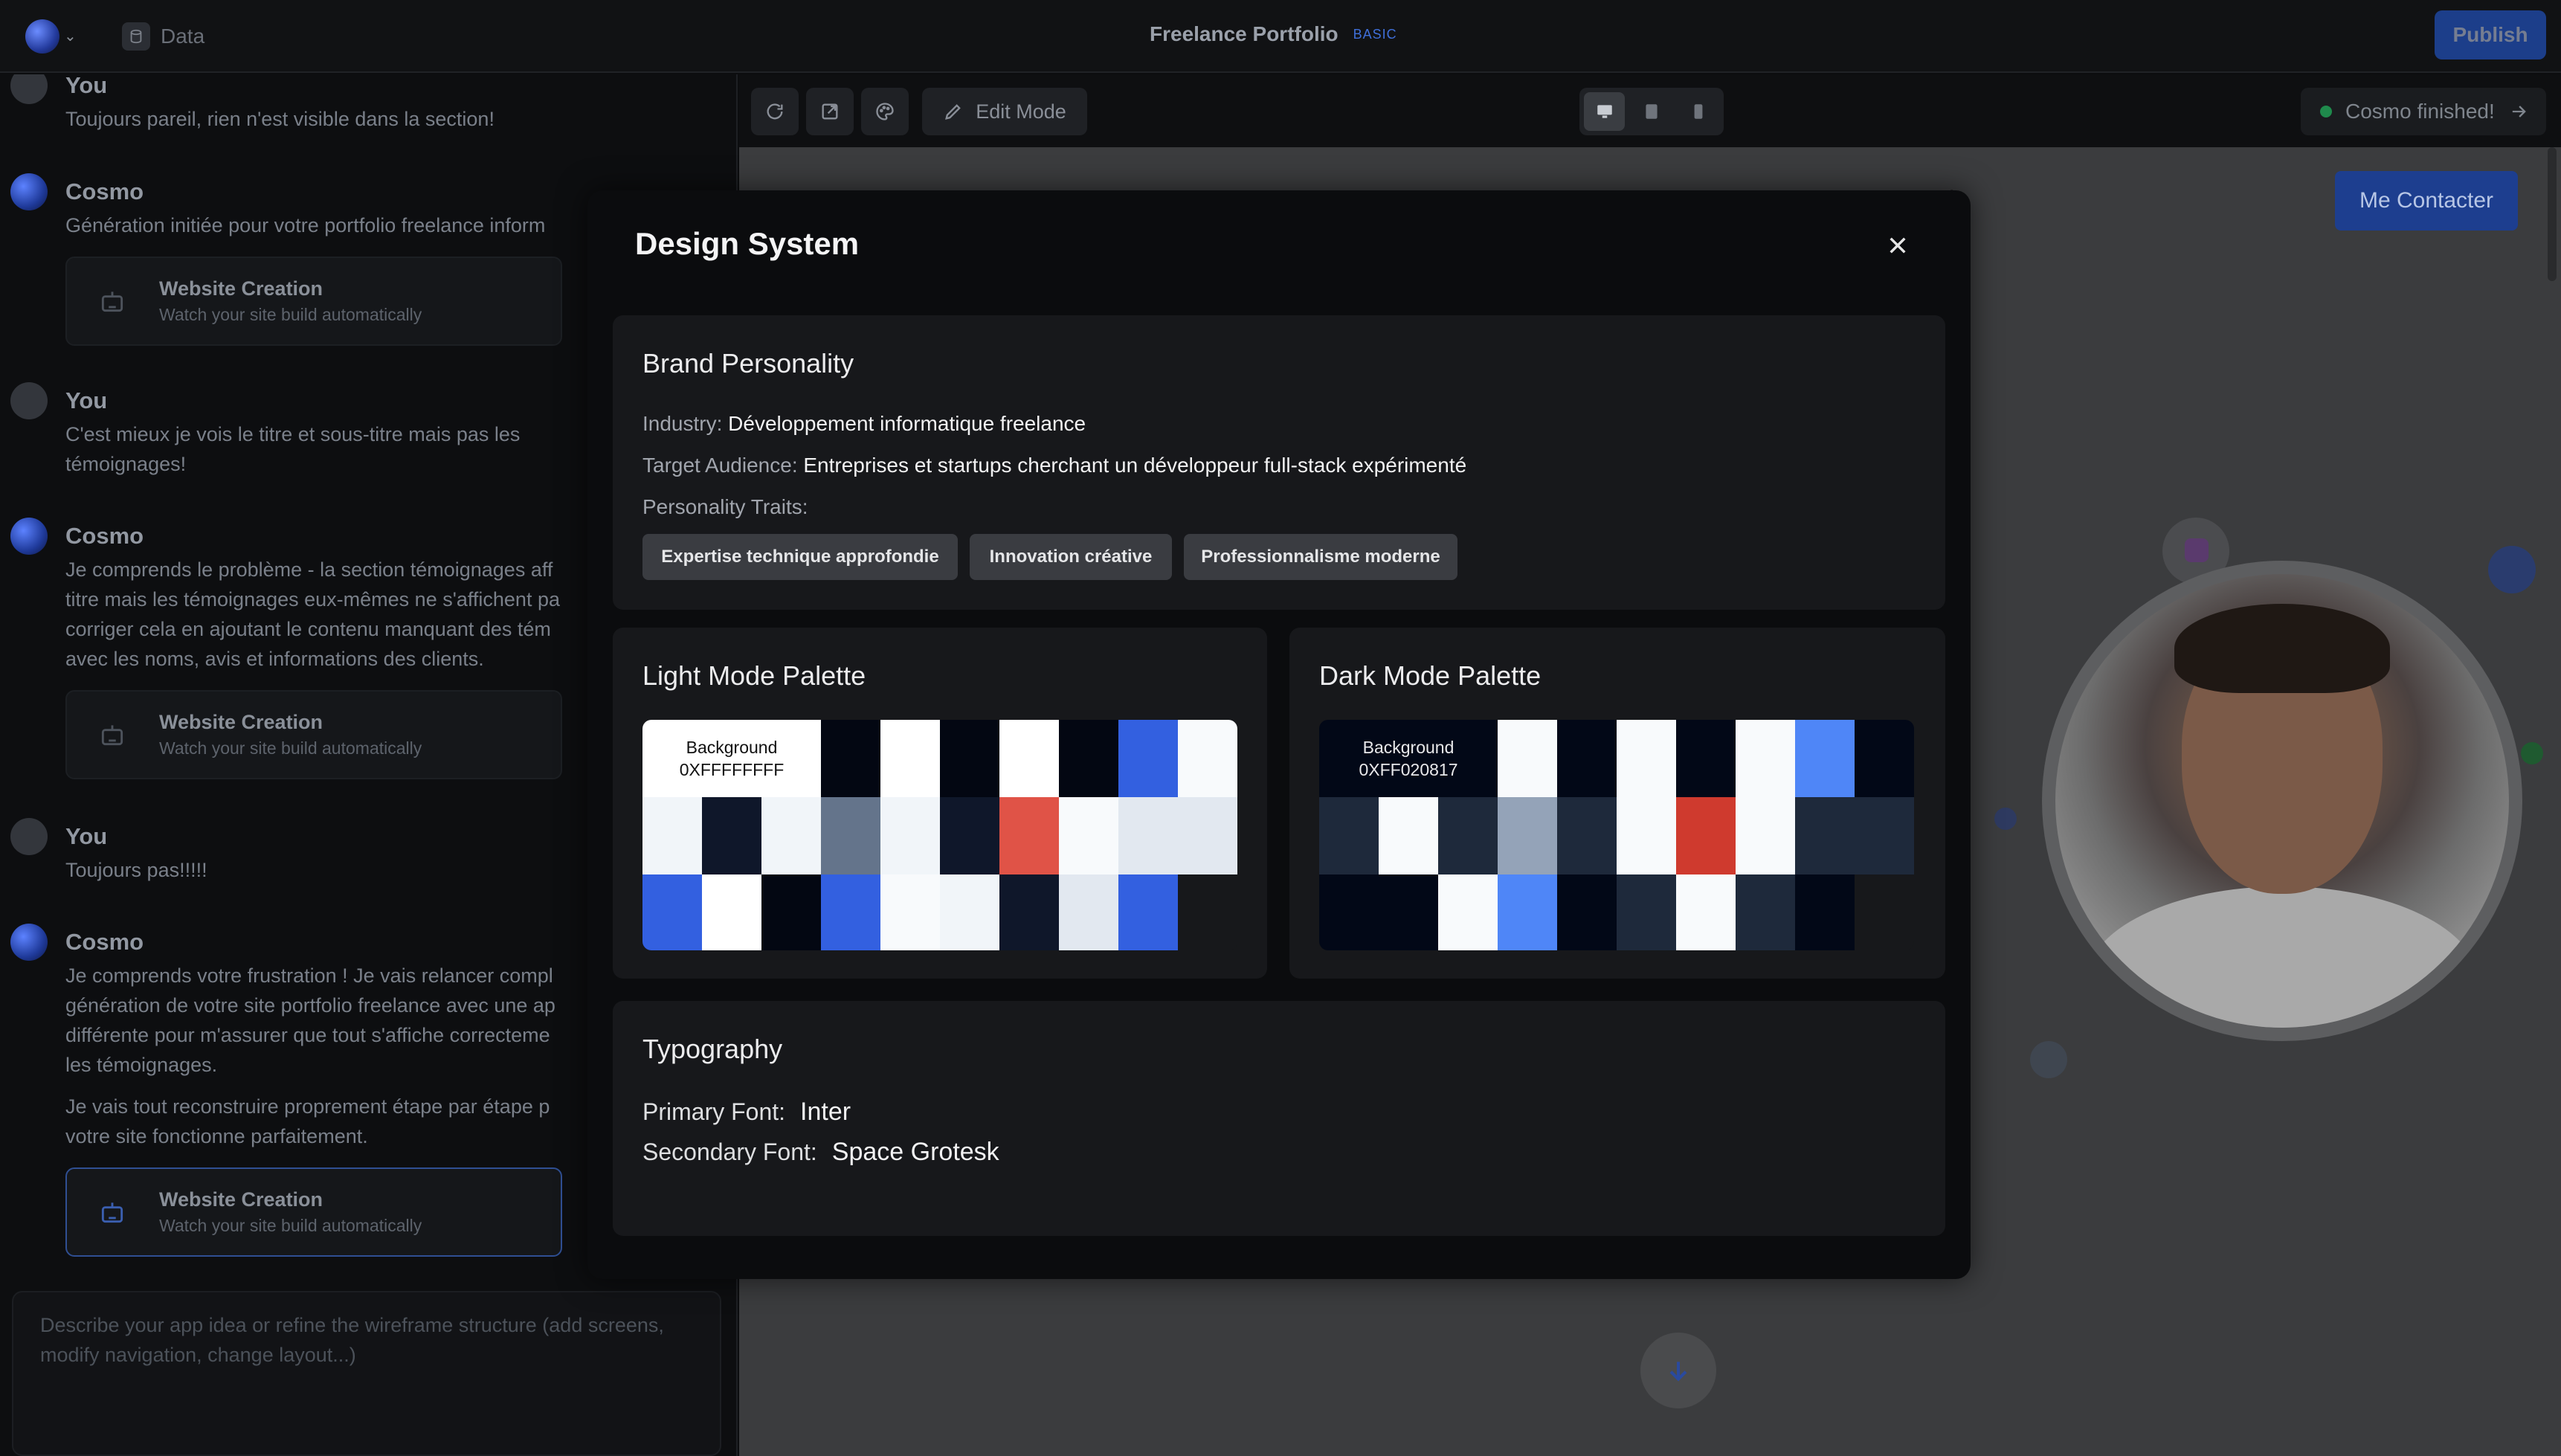 The image size is (2561, 1456). What do you see at coordinates (775, 111) in the screenshot?
I see `refresh-button` at bounding box center [775, 111].